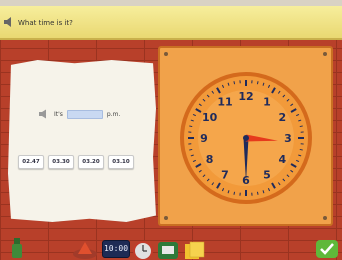  Describe the element at coordinates (84, 114) in the screenshot. I see `answer-input` at that location.